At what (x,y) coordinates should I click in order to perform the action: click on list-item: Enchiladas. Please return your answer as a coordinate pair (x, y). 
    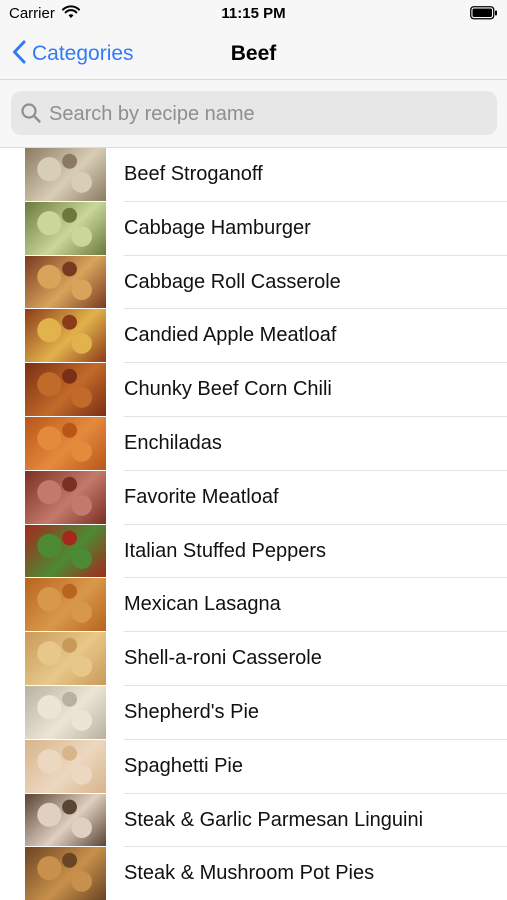
    Looking at the image, I should click on (253, 443).